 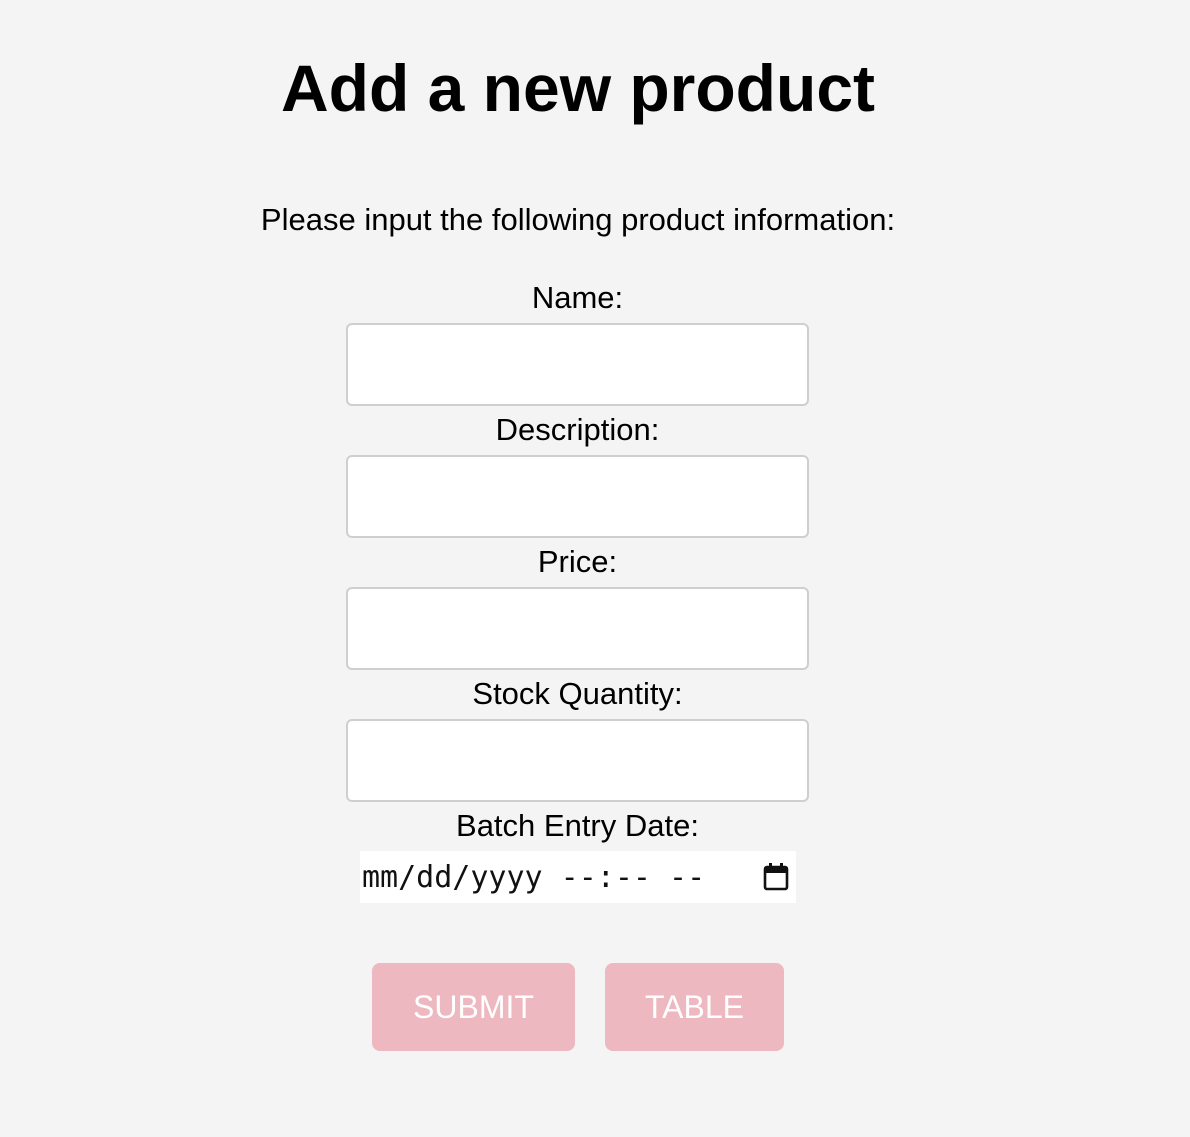 I want to click on table-button: TABLE, so click(x=694, y=1007).